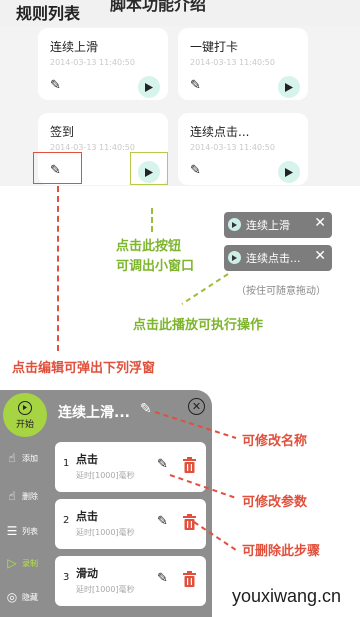 Image resolution: width=360 pixels, height=617 pixels. I want to click on sidebar-item-label: 删除, so click(30, 496).